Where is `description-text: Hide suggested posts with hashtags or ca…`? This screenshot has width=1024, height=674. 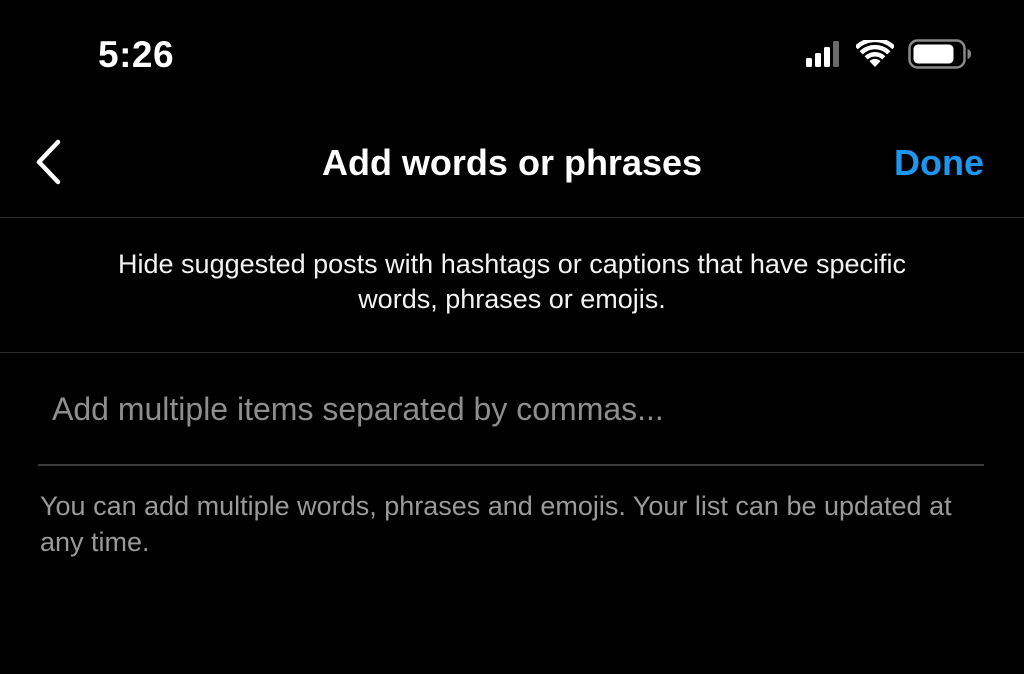
description-text: Hide suggested posts with hashtags or ca… is located at coordinates (512, 281).